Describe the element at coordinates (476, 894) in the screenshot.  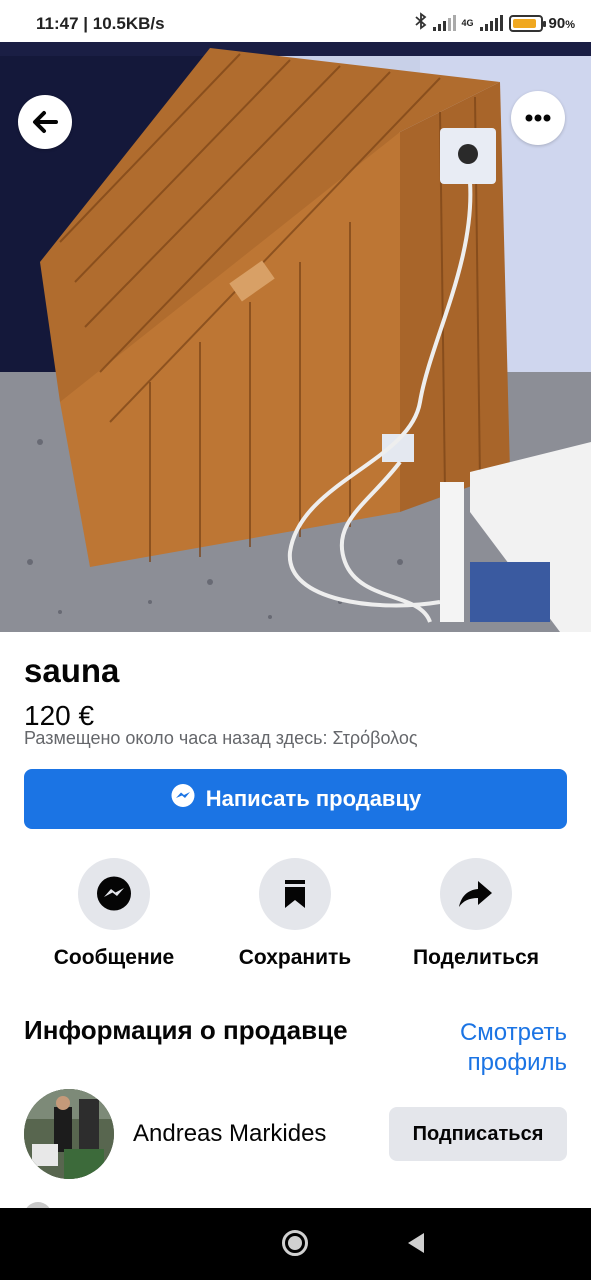
I see `share-arrow-icon` at that location.